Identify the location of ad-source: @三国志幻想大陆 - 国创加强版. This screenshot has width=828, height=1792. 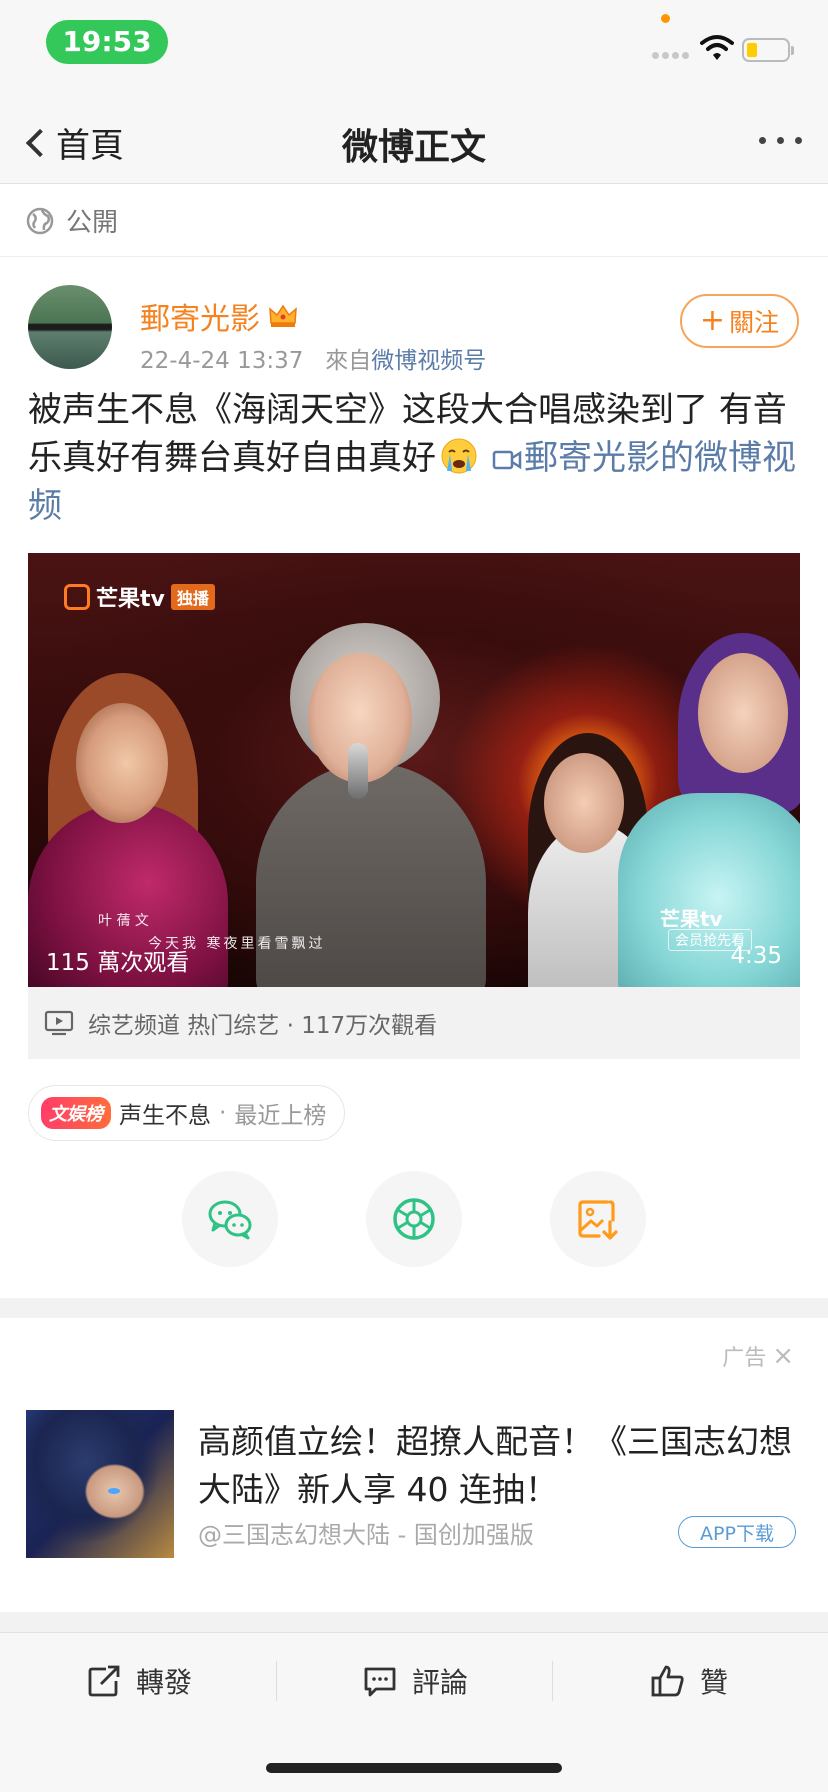
(366, 1532).